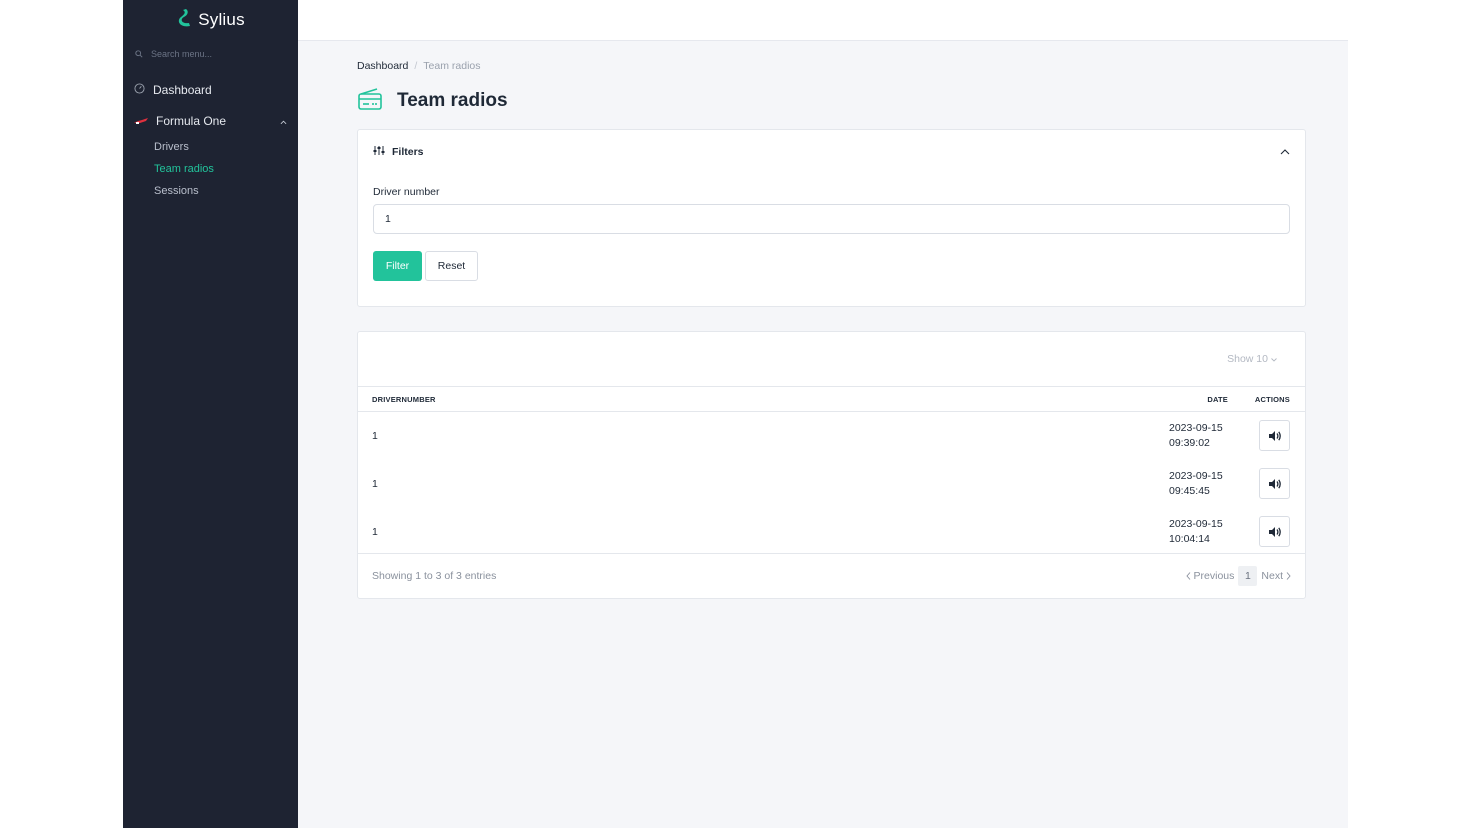  Describe the element at coordinates (379, 152) in the screenshot. I see `sliders-icon` at that location.